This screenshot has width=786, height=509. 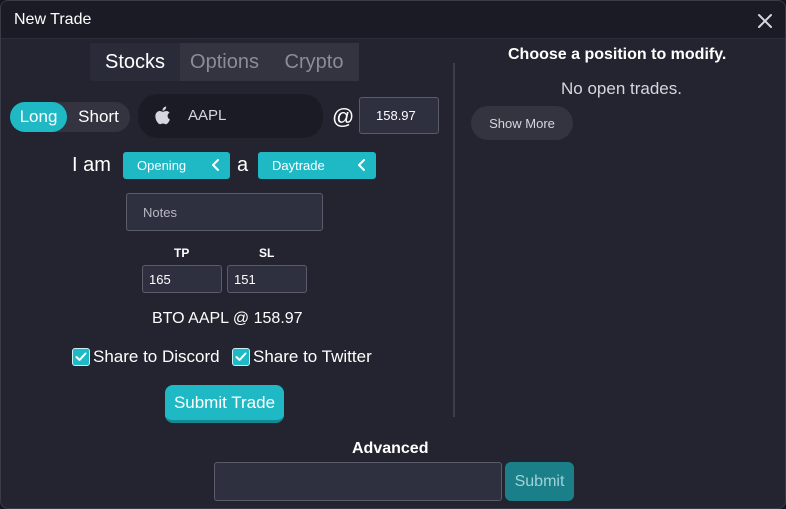 What do you see at coordinates (393, 20) in the screenshot?
I see `title-bar: New Trade` at bounding box center [393, 20].